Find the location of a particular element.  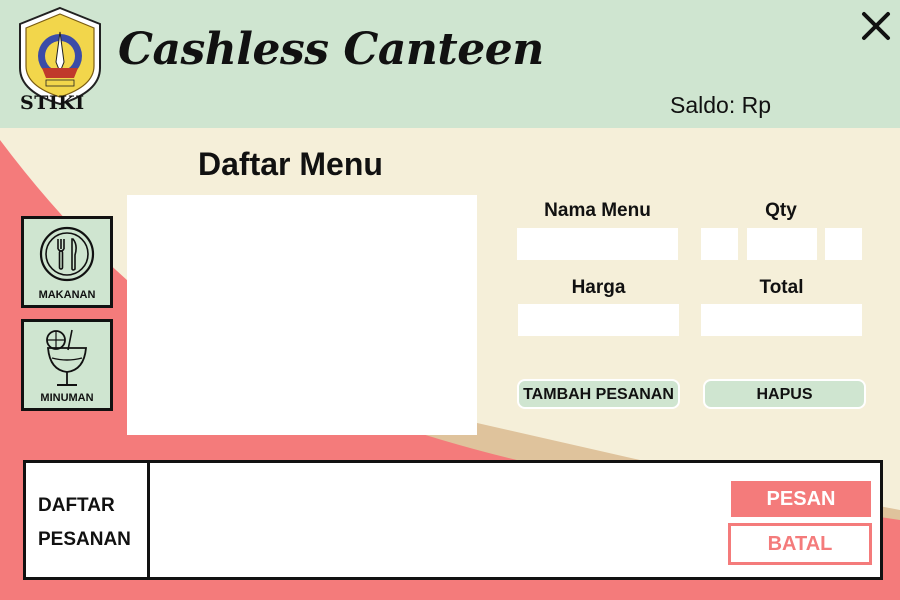

order-label-line2: PESANAN is located at coordinates (84, 539).